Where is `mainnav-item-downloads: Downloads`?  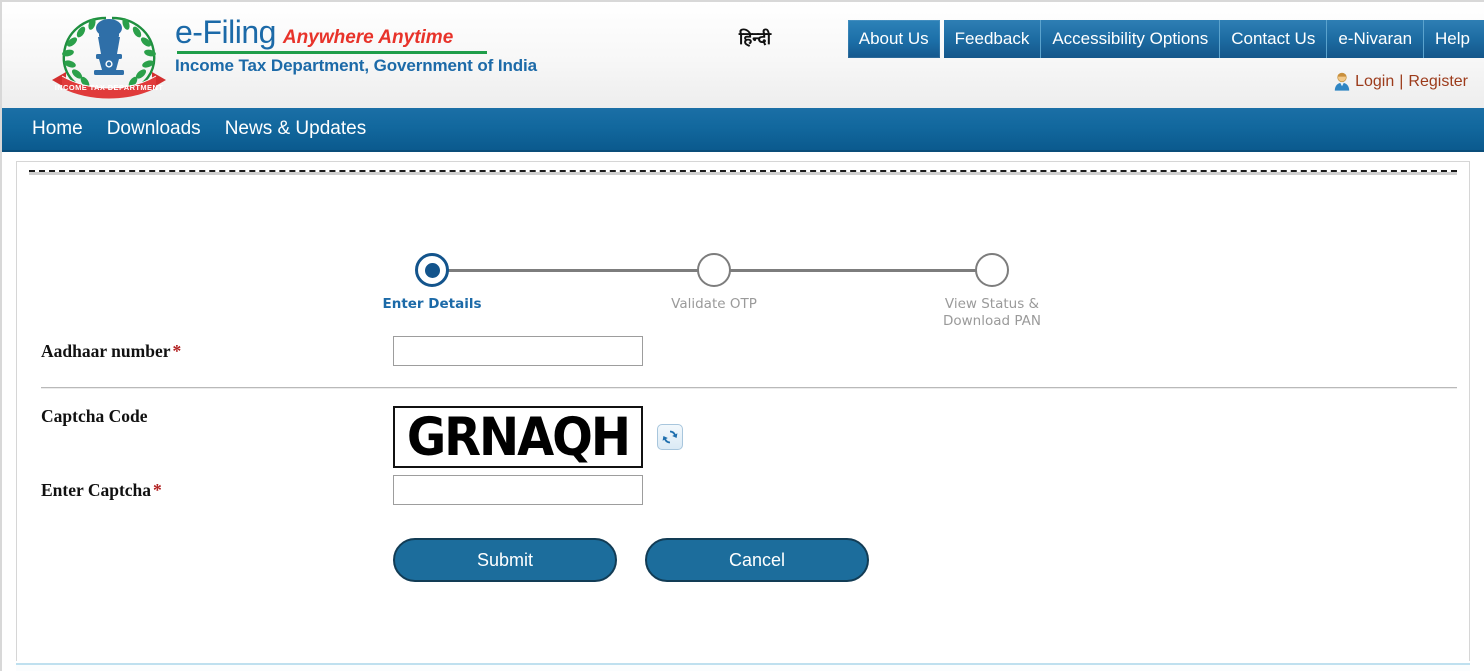 mainnav-item-downloads: Downloads is located at coordinates (154, 129).